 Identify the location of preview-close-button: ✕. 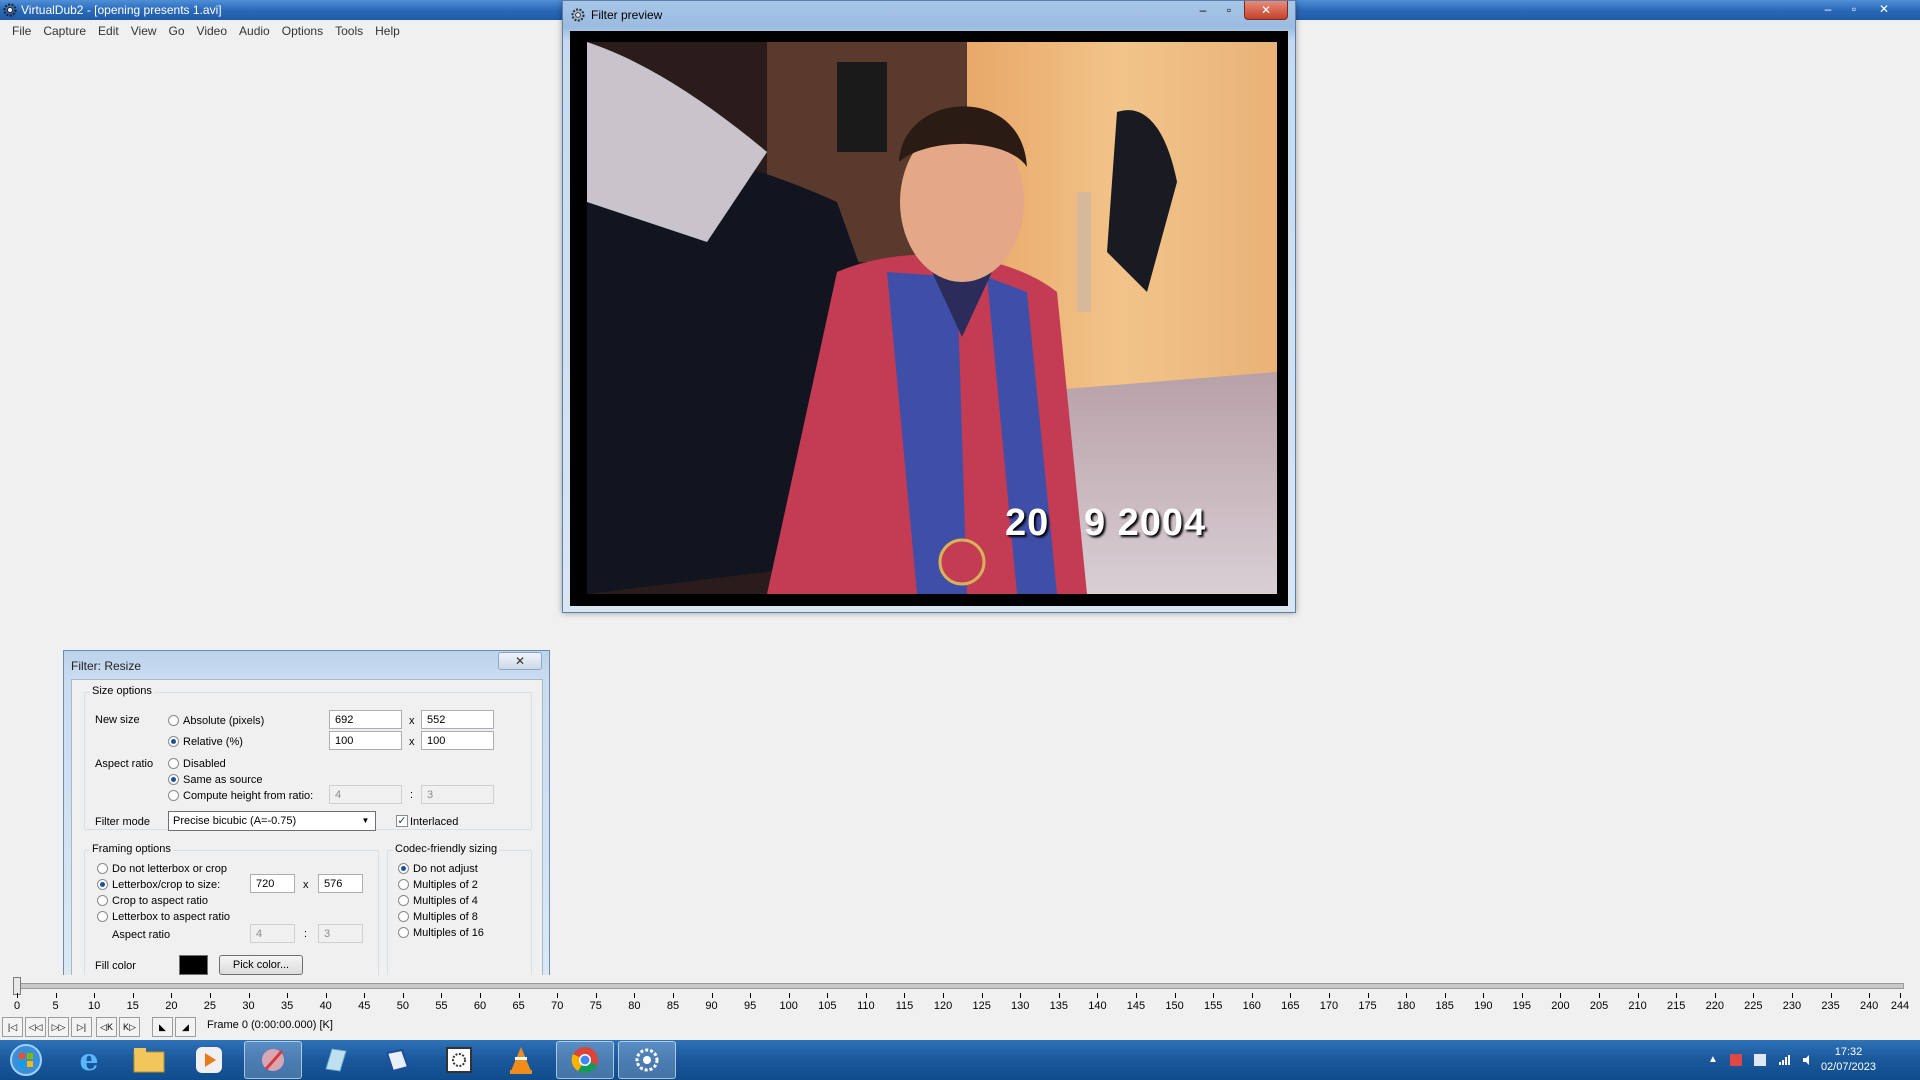
(1266, 10).